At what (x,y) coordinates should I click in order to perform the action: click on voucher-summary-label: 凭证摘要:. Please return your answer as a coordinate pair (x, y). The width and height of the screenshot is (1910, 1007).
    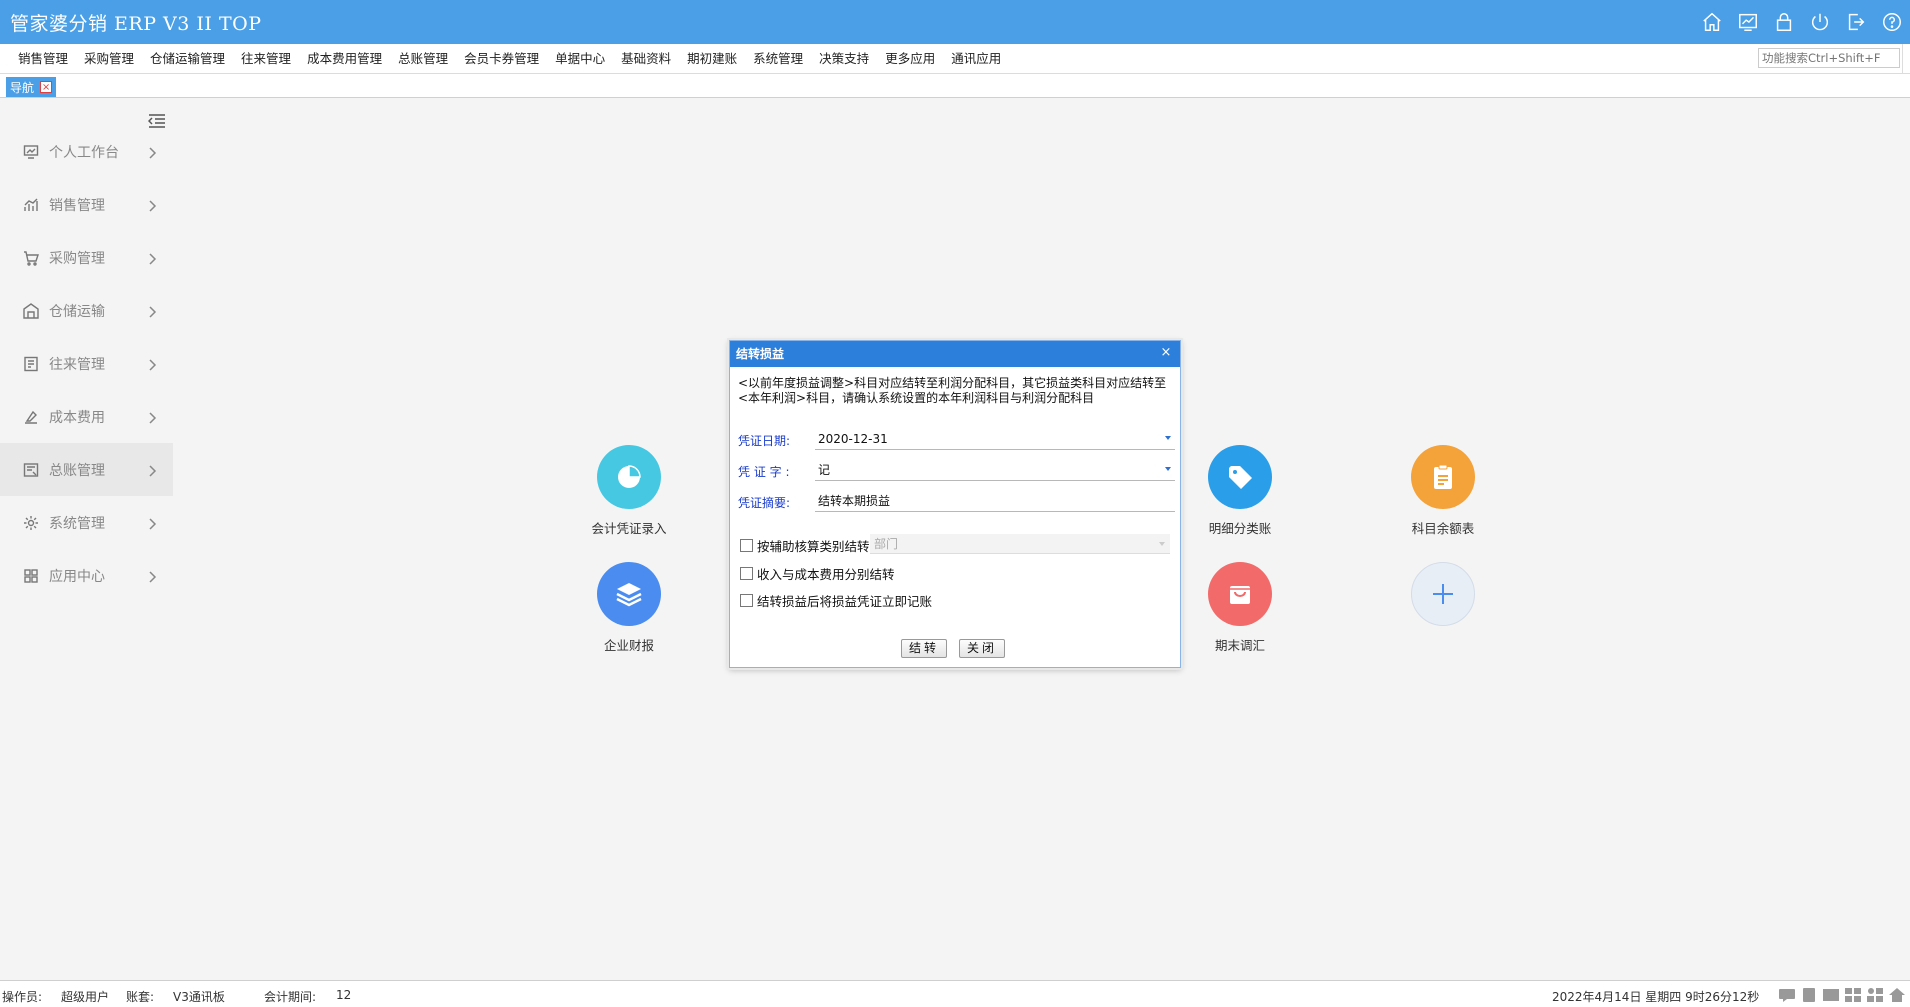
    Looking at the image, I should click on (764, 503).